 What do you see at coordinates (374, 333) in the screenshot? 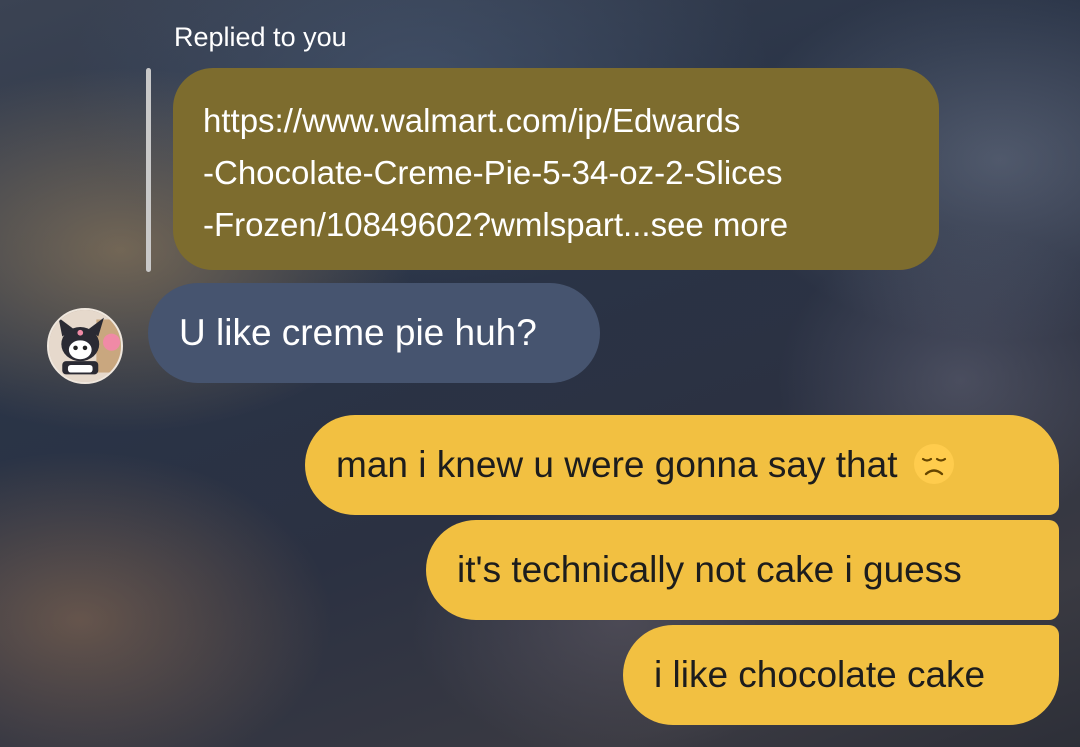
I see `received-message: U like creme pie huh?` at bounding box center [374, 333].